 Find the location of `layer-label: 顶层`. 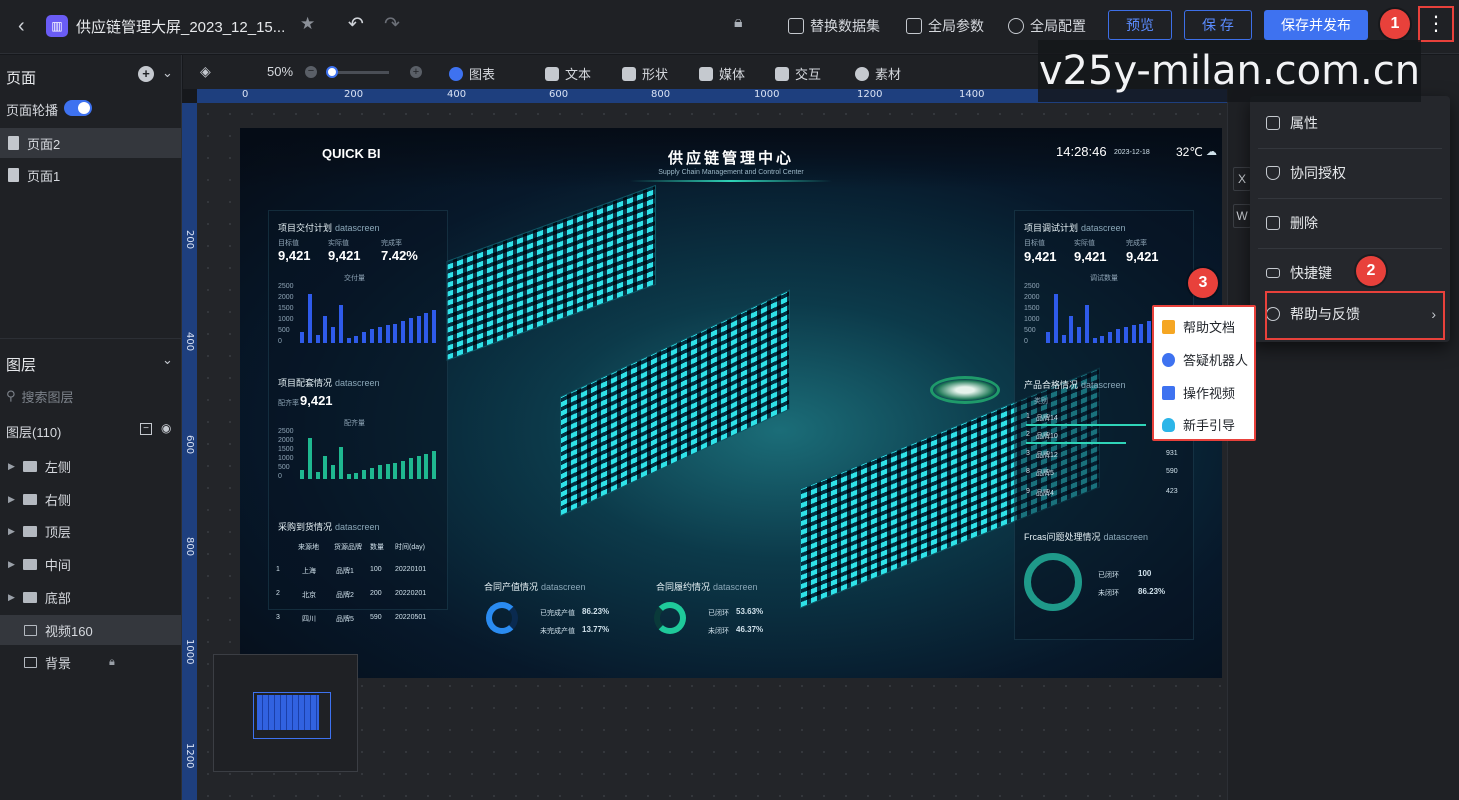

layer-label: 顶层 is located at coordinates (57, 532).